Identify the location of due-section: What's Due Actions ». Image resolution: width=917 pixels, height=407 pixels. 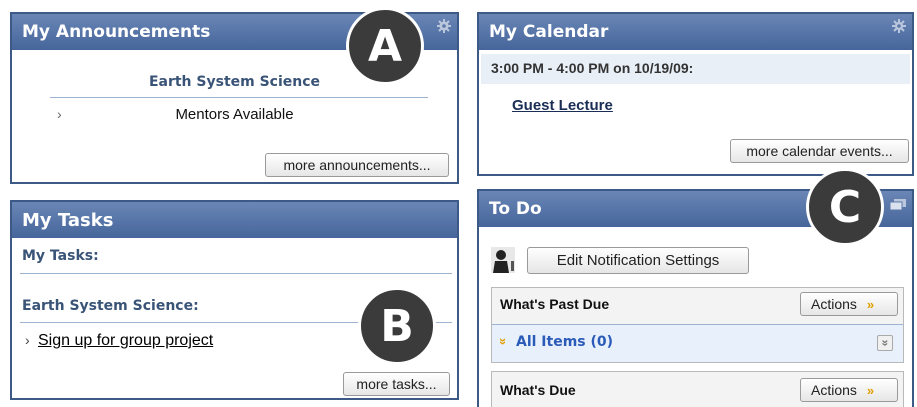
(697, 389).